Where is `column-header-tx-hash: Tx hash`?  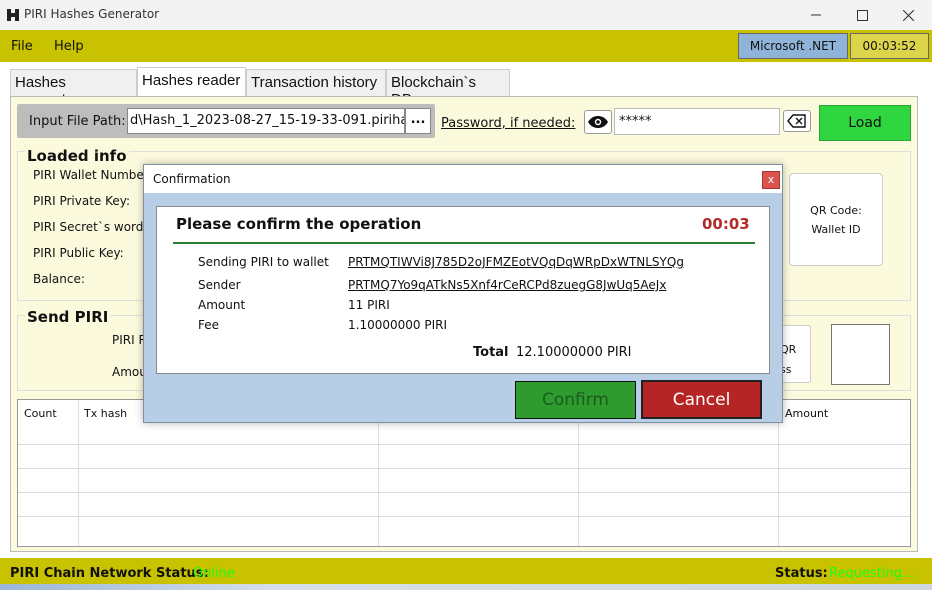
column-header-tx-hash: Tx hash is located at coordinates (105, 413).